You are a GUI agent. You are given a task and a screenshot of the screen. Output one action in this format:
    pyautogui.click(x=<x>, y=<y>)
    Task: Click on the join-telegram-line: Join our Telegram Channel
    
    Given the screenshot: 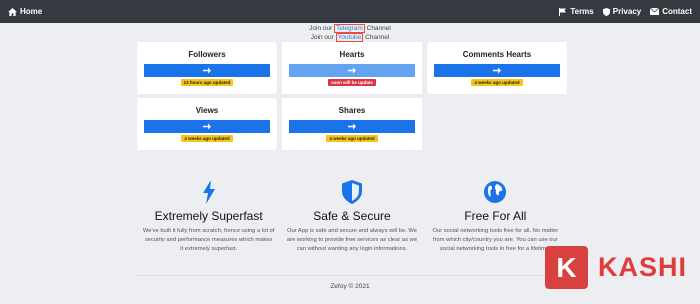 What is the action you would take?
    pyautogui.click(x=350, y=28)
    